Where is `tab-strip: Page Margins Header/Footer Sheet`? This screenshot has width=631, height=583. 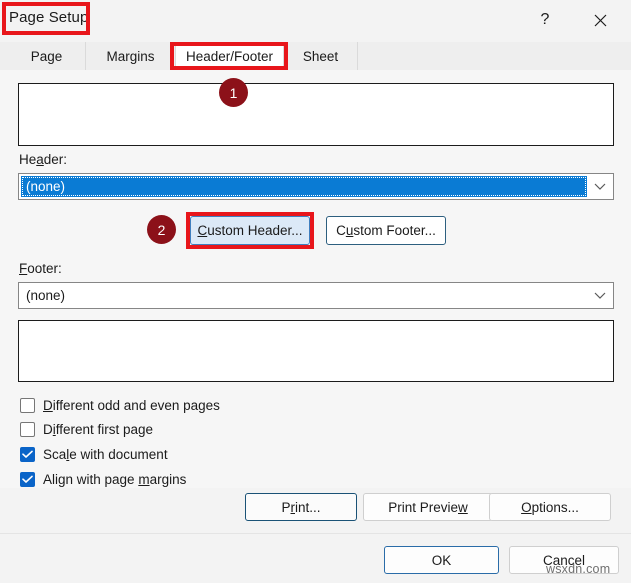
tab-strip: Page Margins Header/Footer Sheet is located at coordinates (315, 56).